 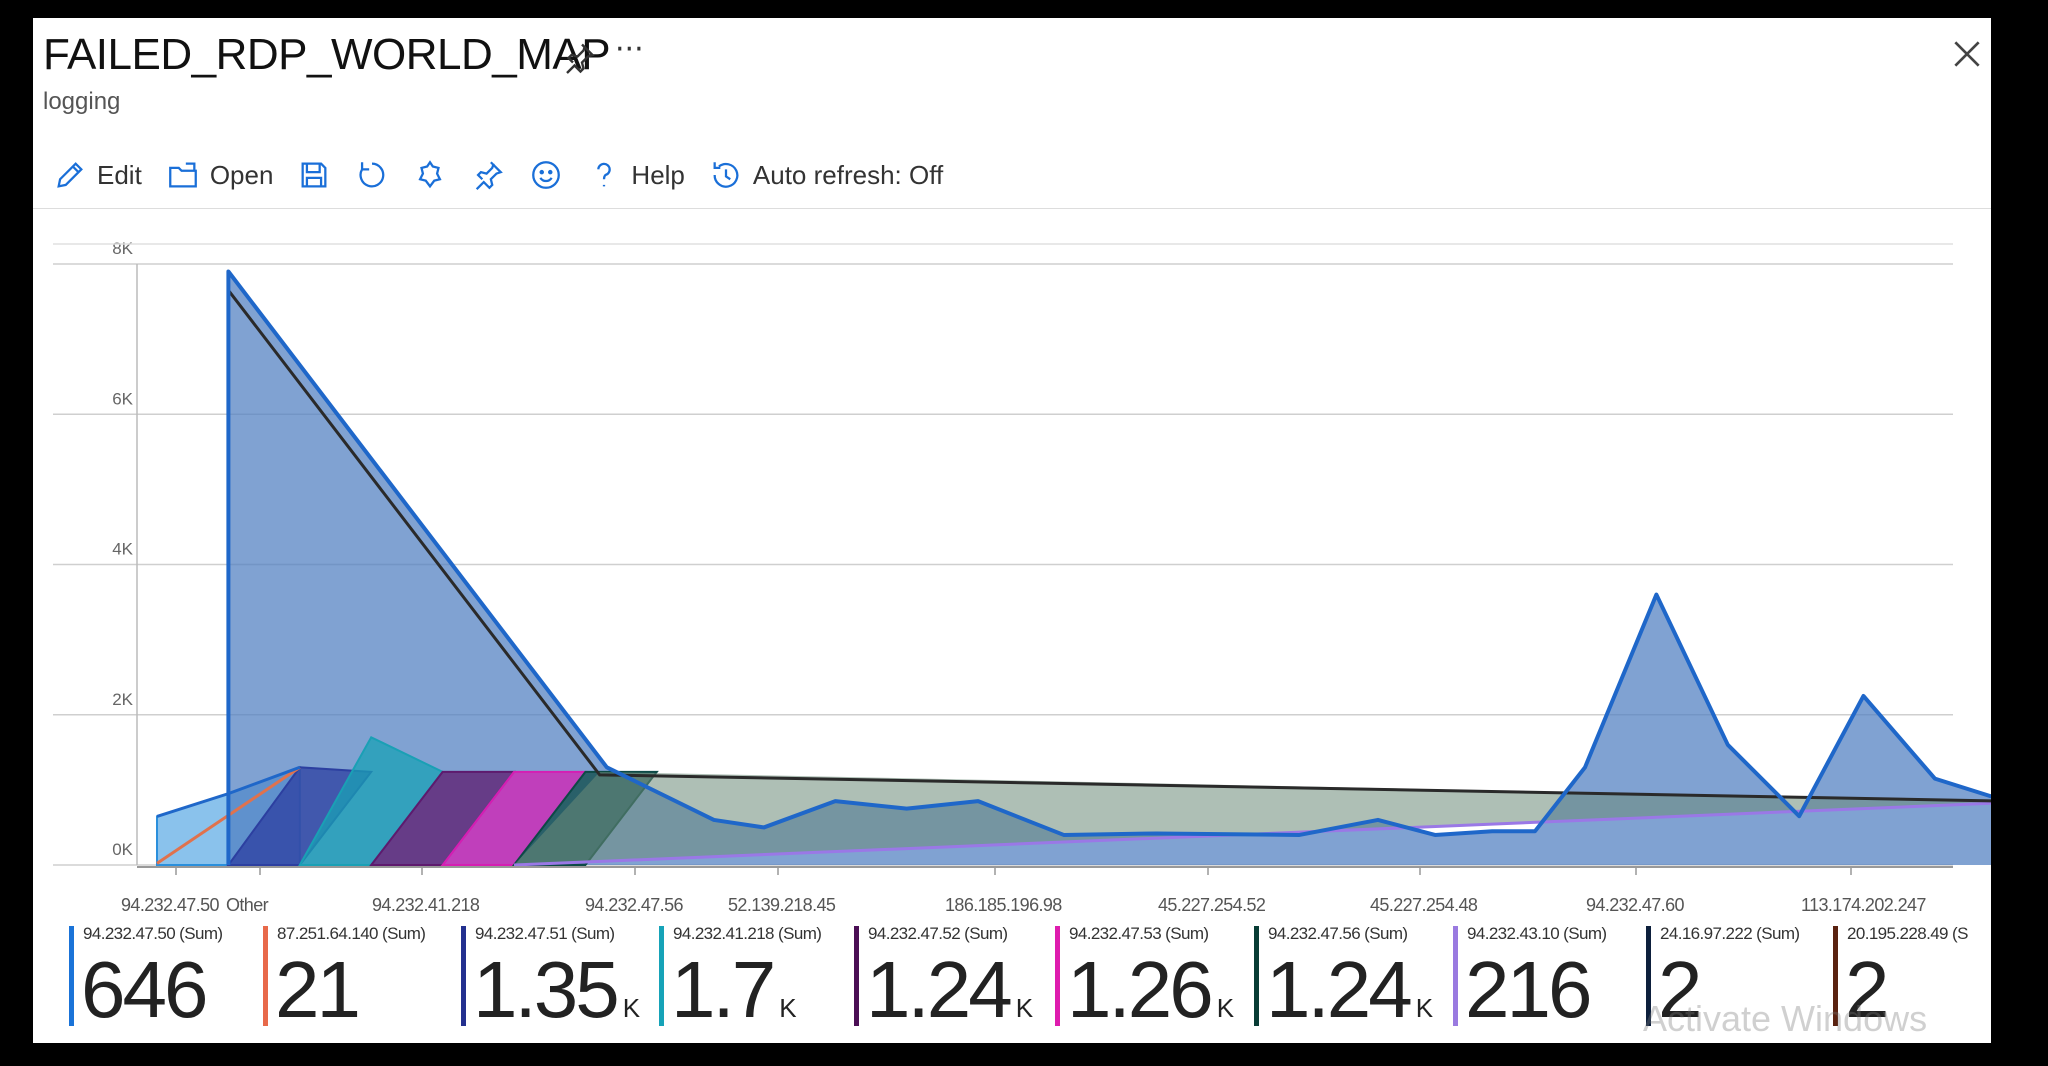 What do you see at coordinates (1338, 933) in the screenshot?
I see `legend-label: 94.232.47.56 (Sum)` at bounding box center [1338, 933].